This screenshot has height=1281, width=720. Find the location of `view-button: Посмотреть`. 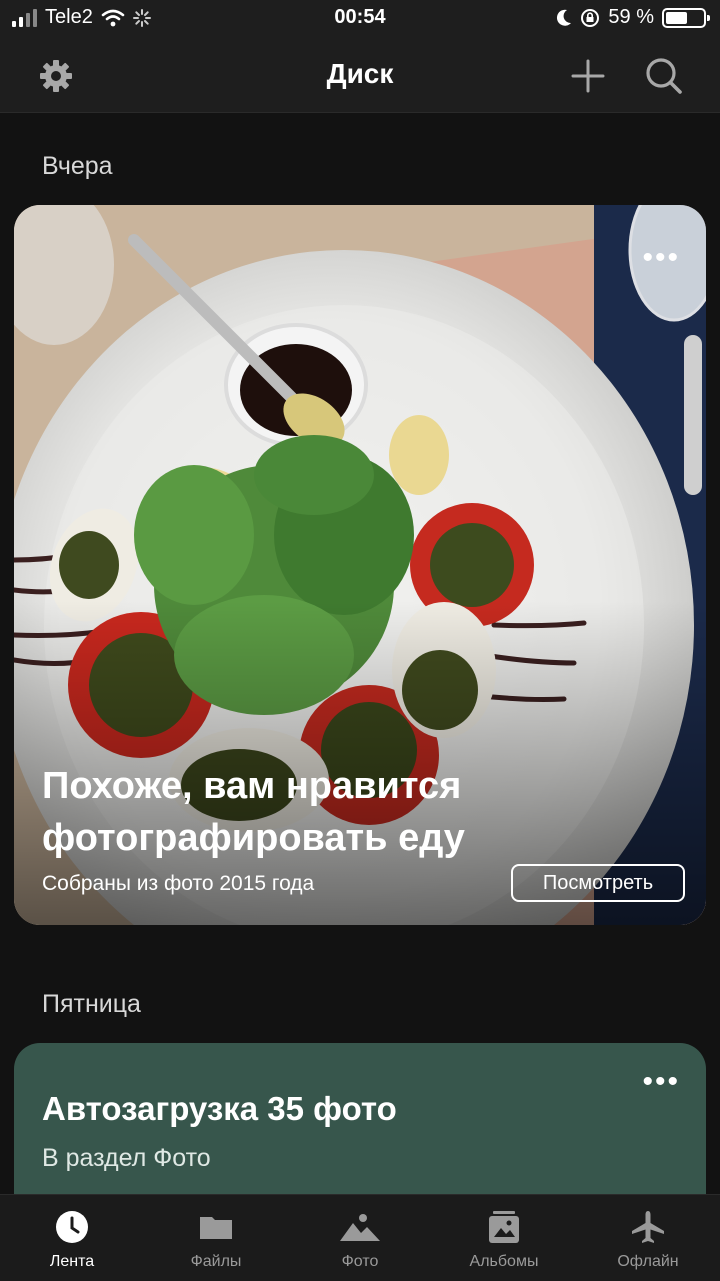

view-button: Посмотреть is located at coordinates (598, 883).